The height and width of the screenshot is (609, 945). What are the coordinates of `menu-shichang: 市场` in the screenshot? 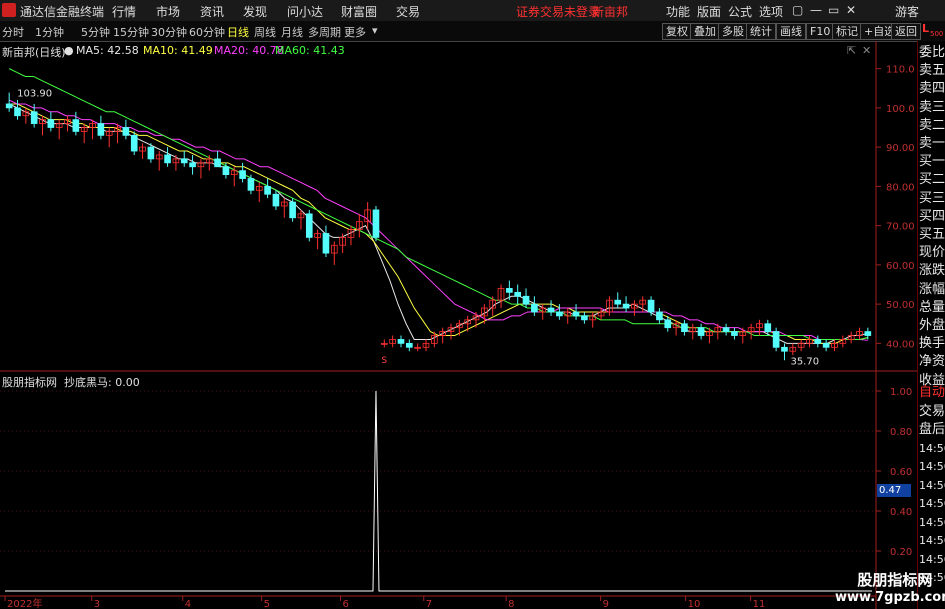 It's located at (168, 11).